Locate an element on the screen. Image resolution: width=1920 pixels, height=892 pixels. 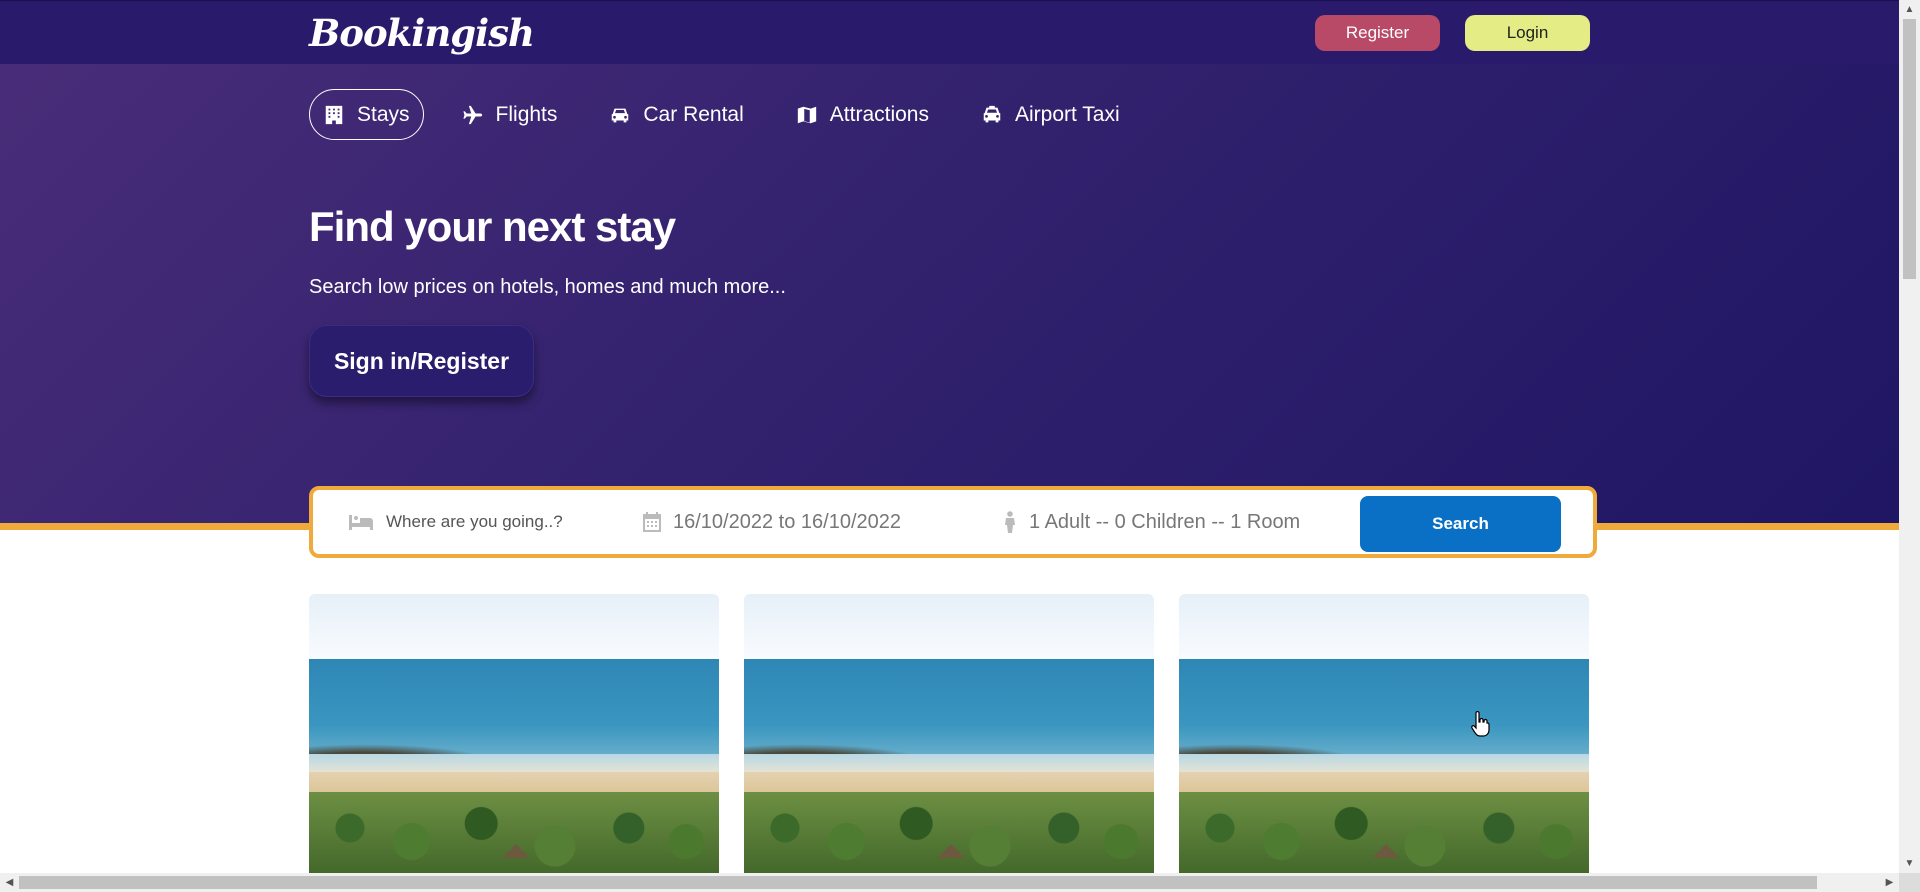
nav-item-flights: Flights is located at coordinates (510, 114).